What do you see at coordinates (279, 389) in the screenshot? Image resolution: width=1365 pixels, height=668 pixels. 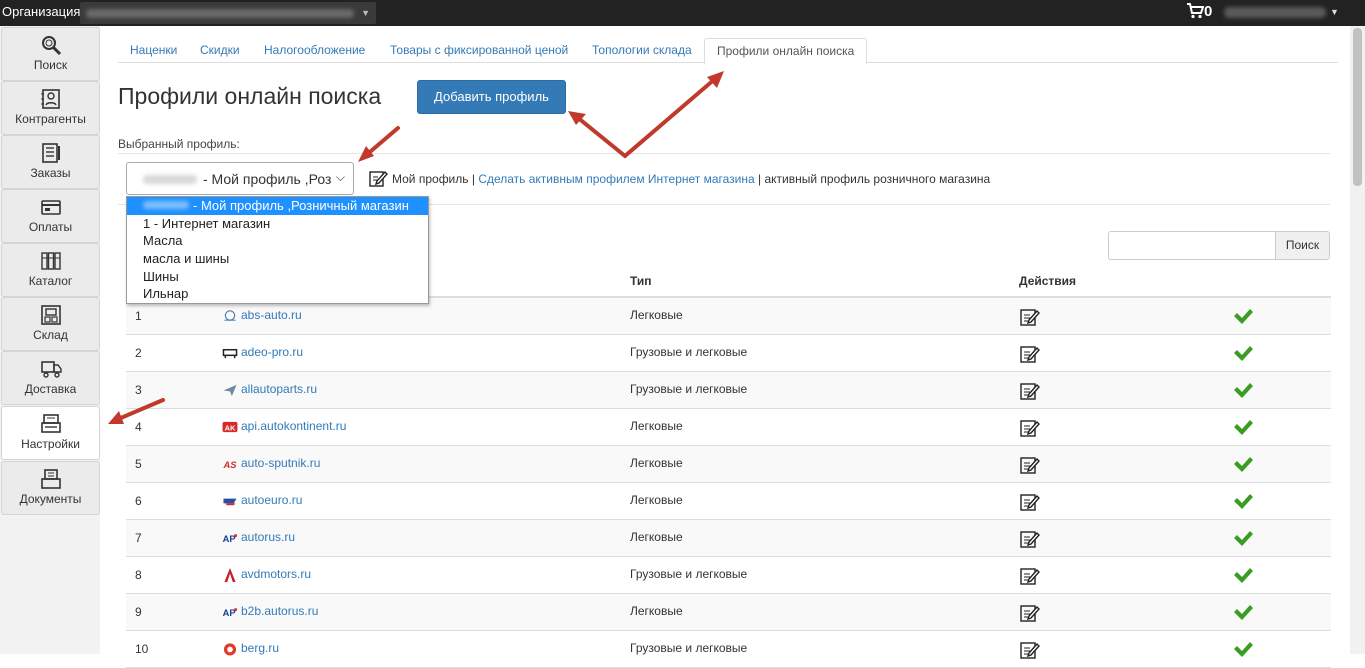 I see `supplier-site-link: allautoparts.ru` at bounding box center [279, 389].